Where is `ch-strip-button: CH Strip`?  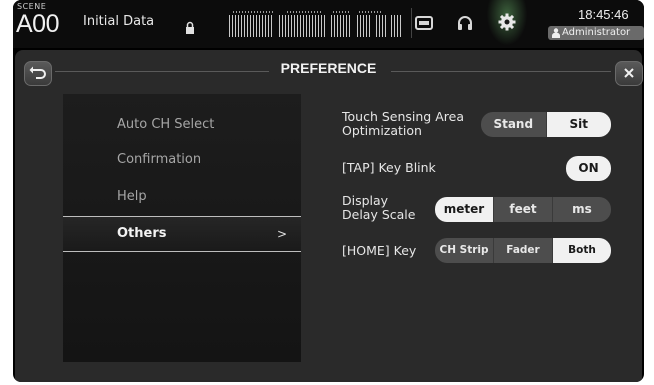
ch-strip-button: CH Strip is located at coordinates (464, 250).